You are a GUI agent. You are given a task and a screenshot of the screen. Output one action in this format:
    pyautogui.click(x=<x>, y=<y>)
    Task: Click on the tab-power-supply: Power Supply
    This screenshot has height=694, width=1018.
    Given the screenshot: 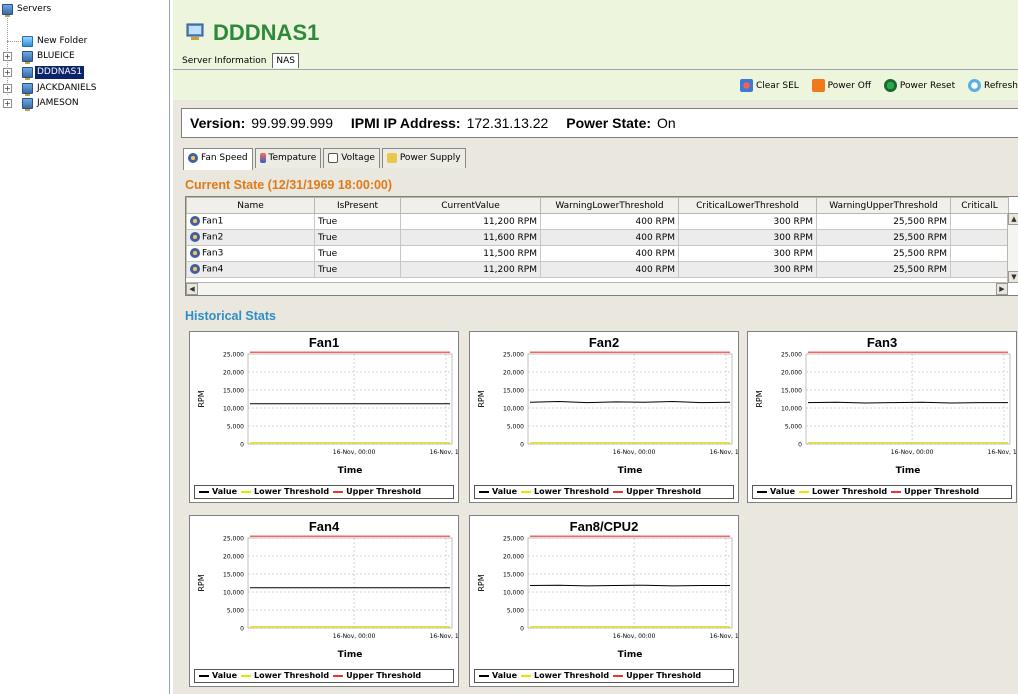 What is the action you would take?
    pyautogui.click(x=423, y=158)
    